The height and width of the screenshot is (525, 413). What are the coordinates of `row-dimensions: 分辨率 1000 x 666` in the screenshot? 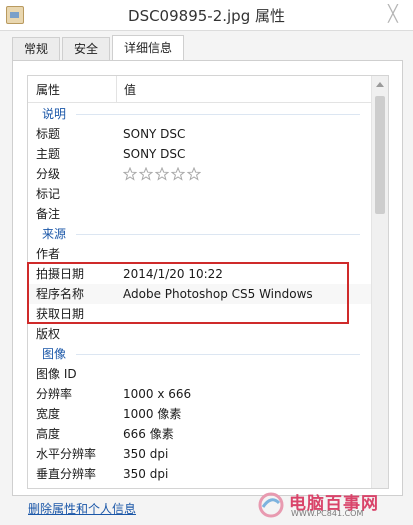 It's located at (200, 394).